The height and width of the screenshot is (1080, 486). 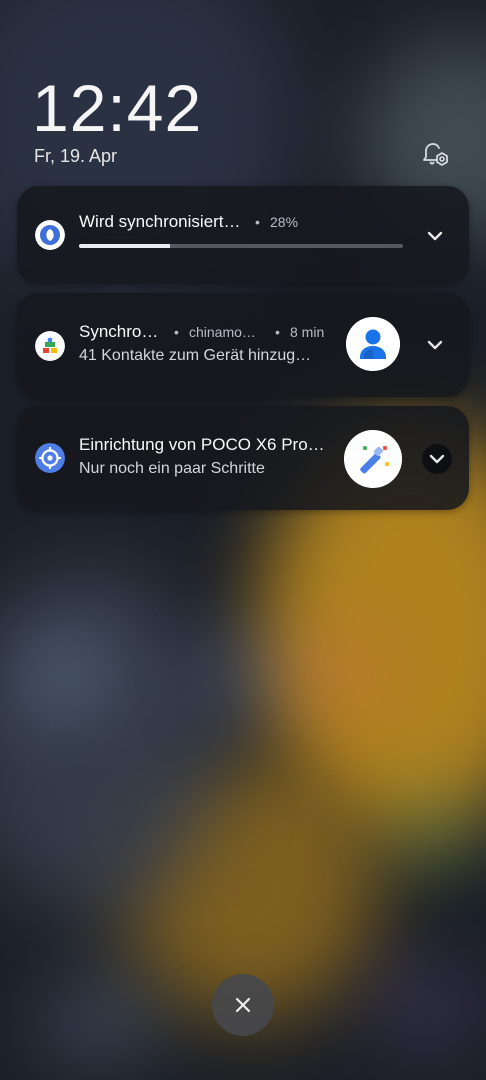 I want to click on sync-progress-bar, so click(x=241, y=246).